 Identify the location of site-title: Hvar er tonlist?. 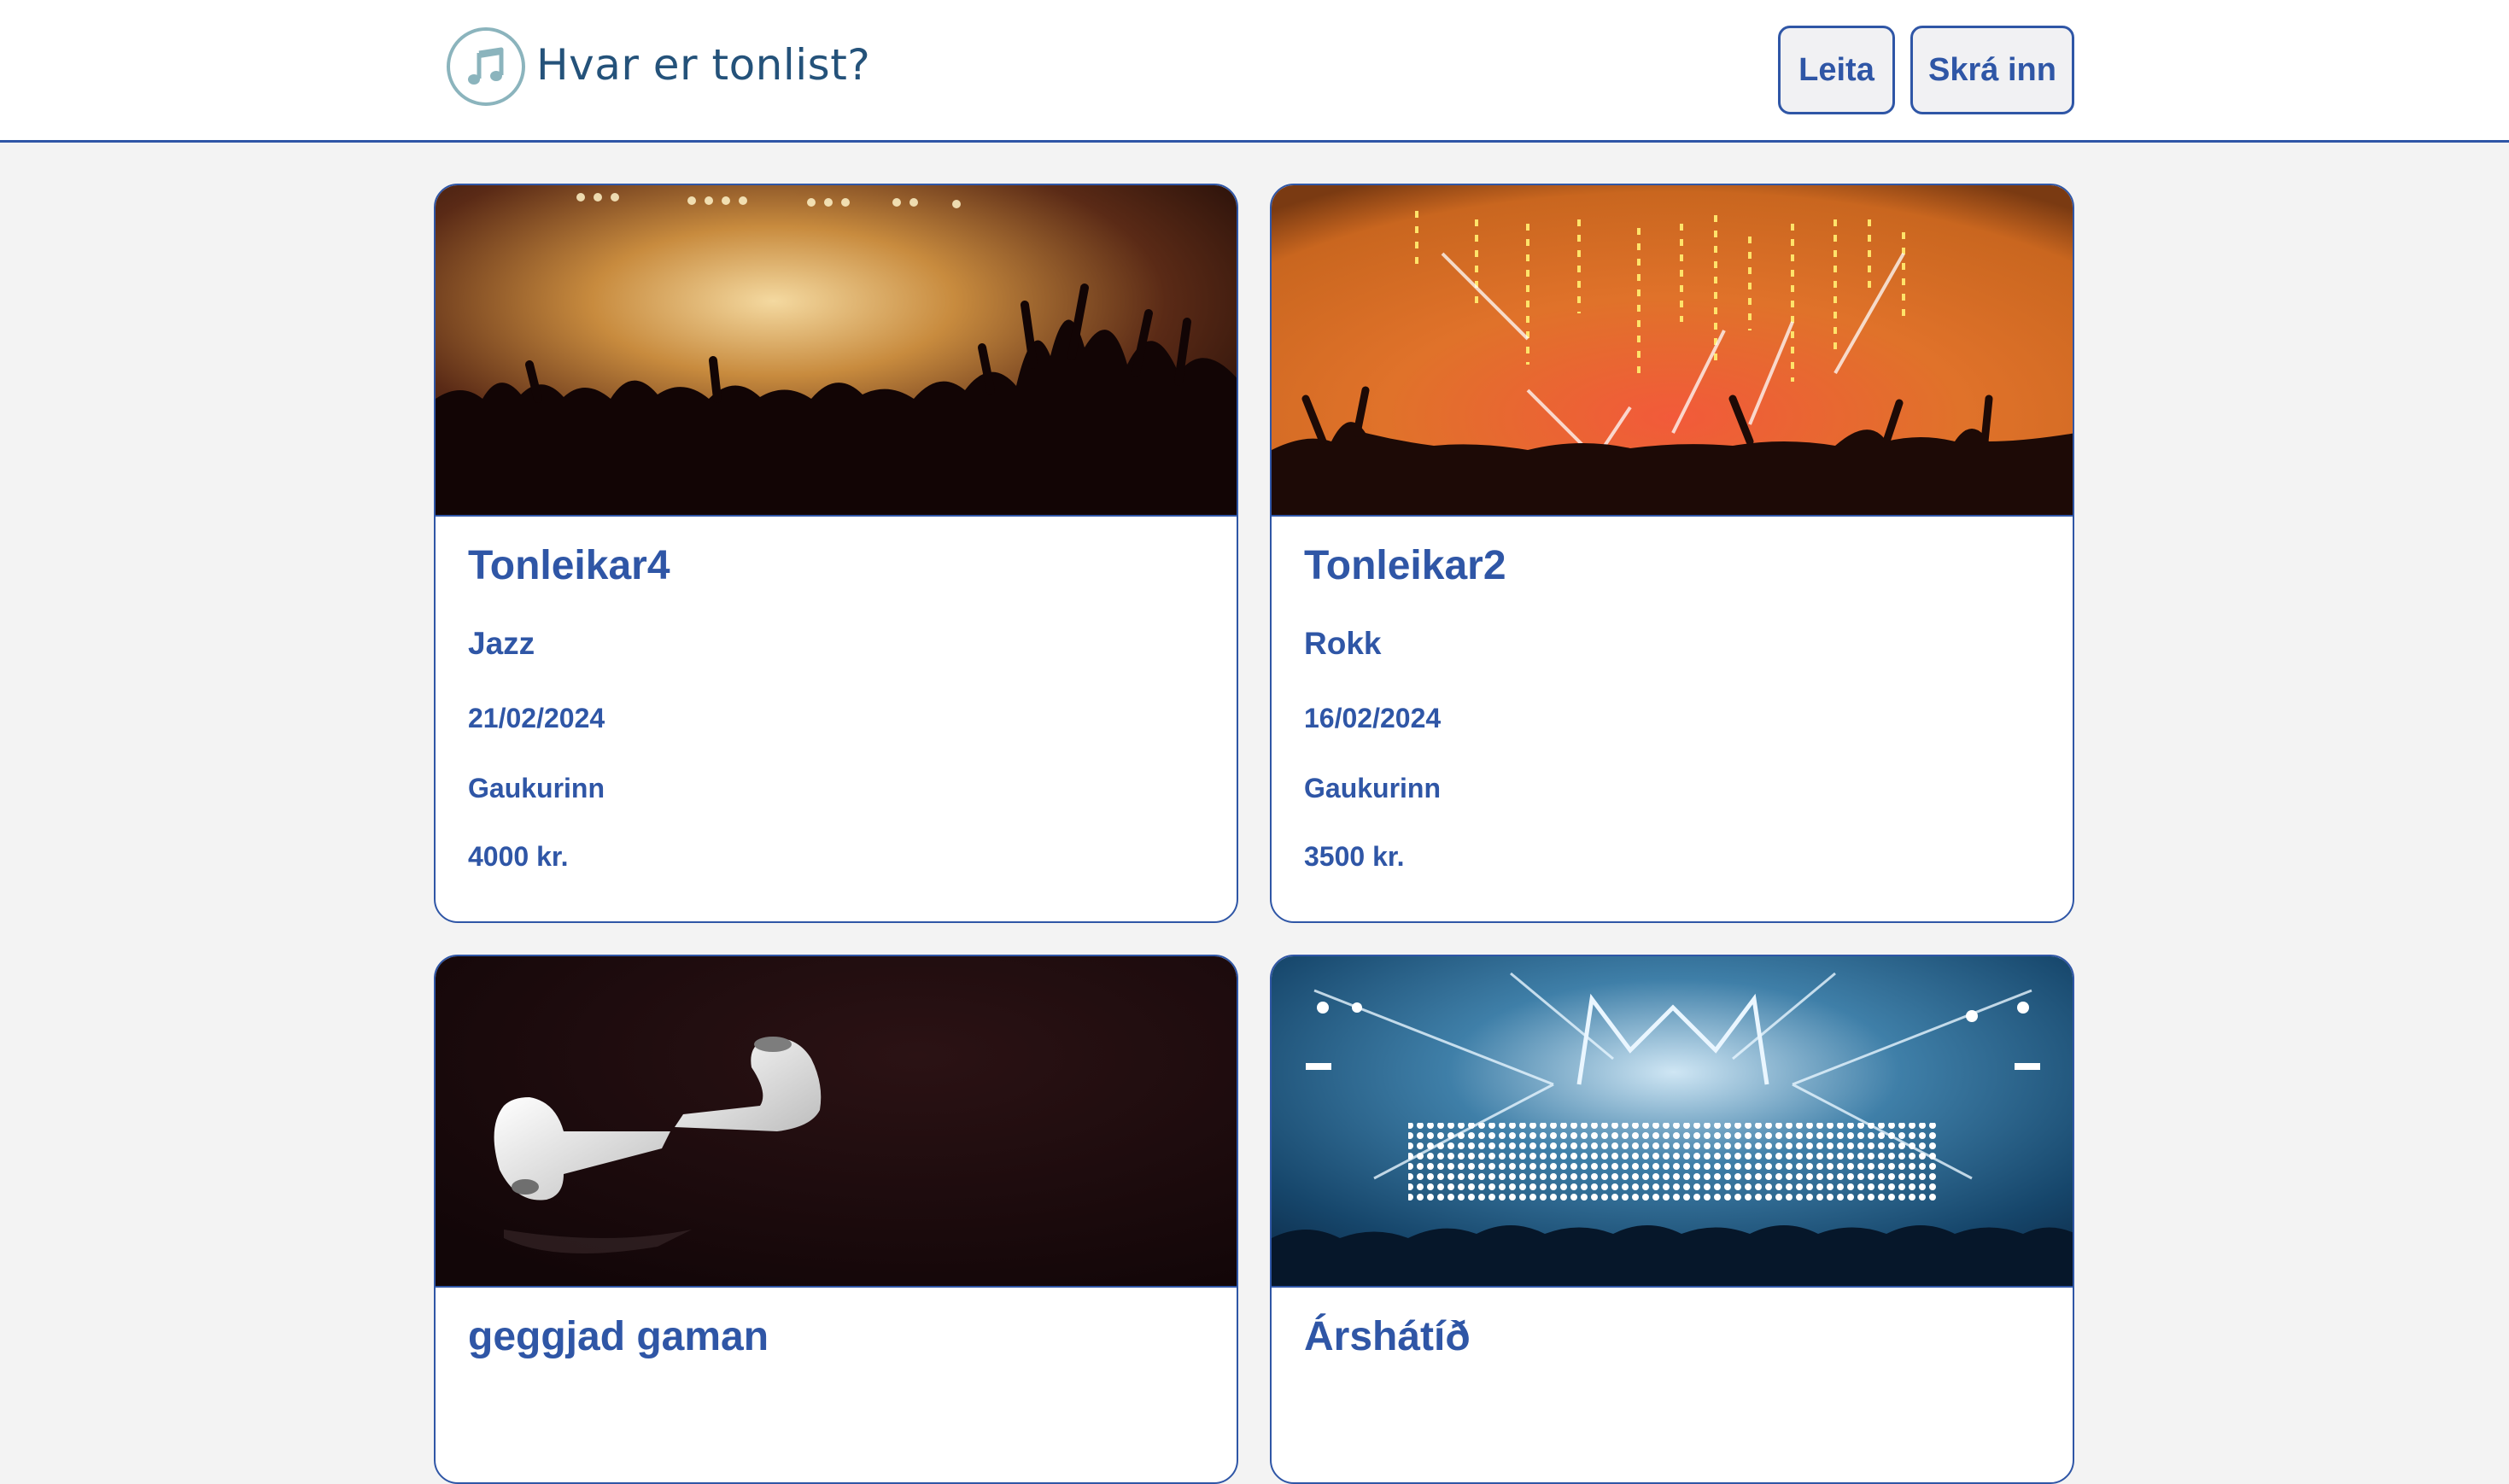
(703, 65).